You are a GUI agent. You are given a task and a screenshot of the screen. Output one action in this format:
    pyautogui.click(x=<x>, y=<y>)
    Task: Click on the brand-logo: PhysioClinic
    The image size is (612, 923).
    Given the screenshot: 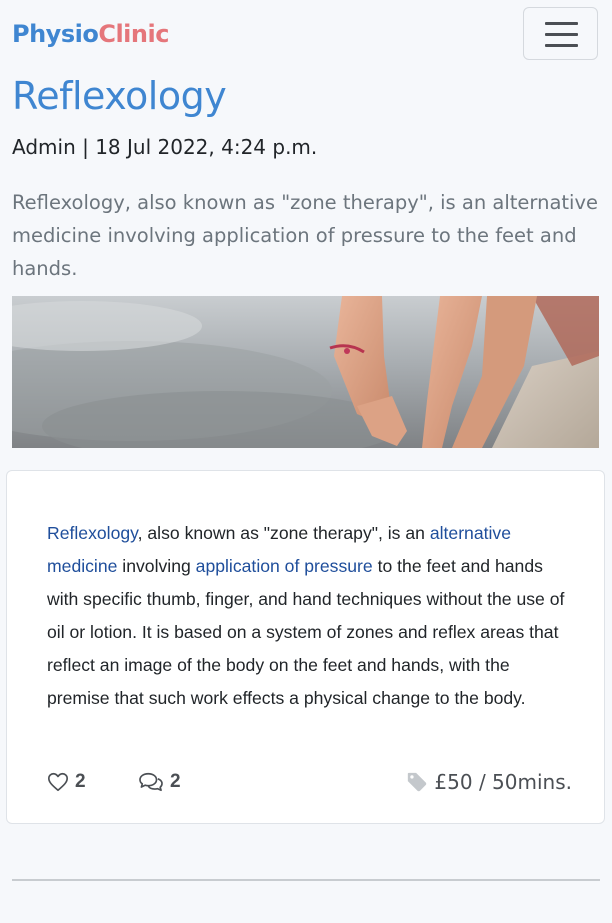 What is the action you would take?
    pyautogui.click(x=90, y=34)
    